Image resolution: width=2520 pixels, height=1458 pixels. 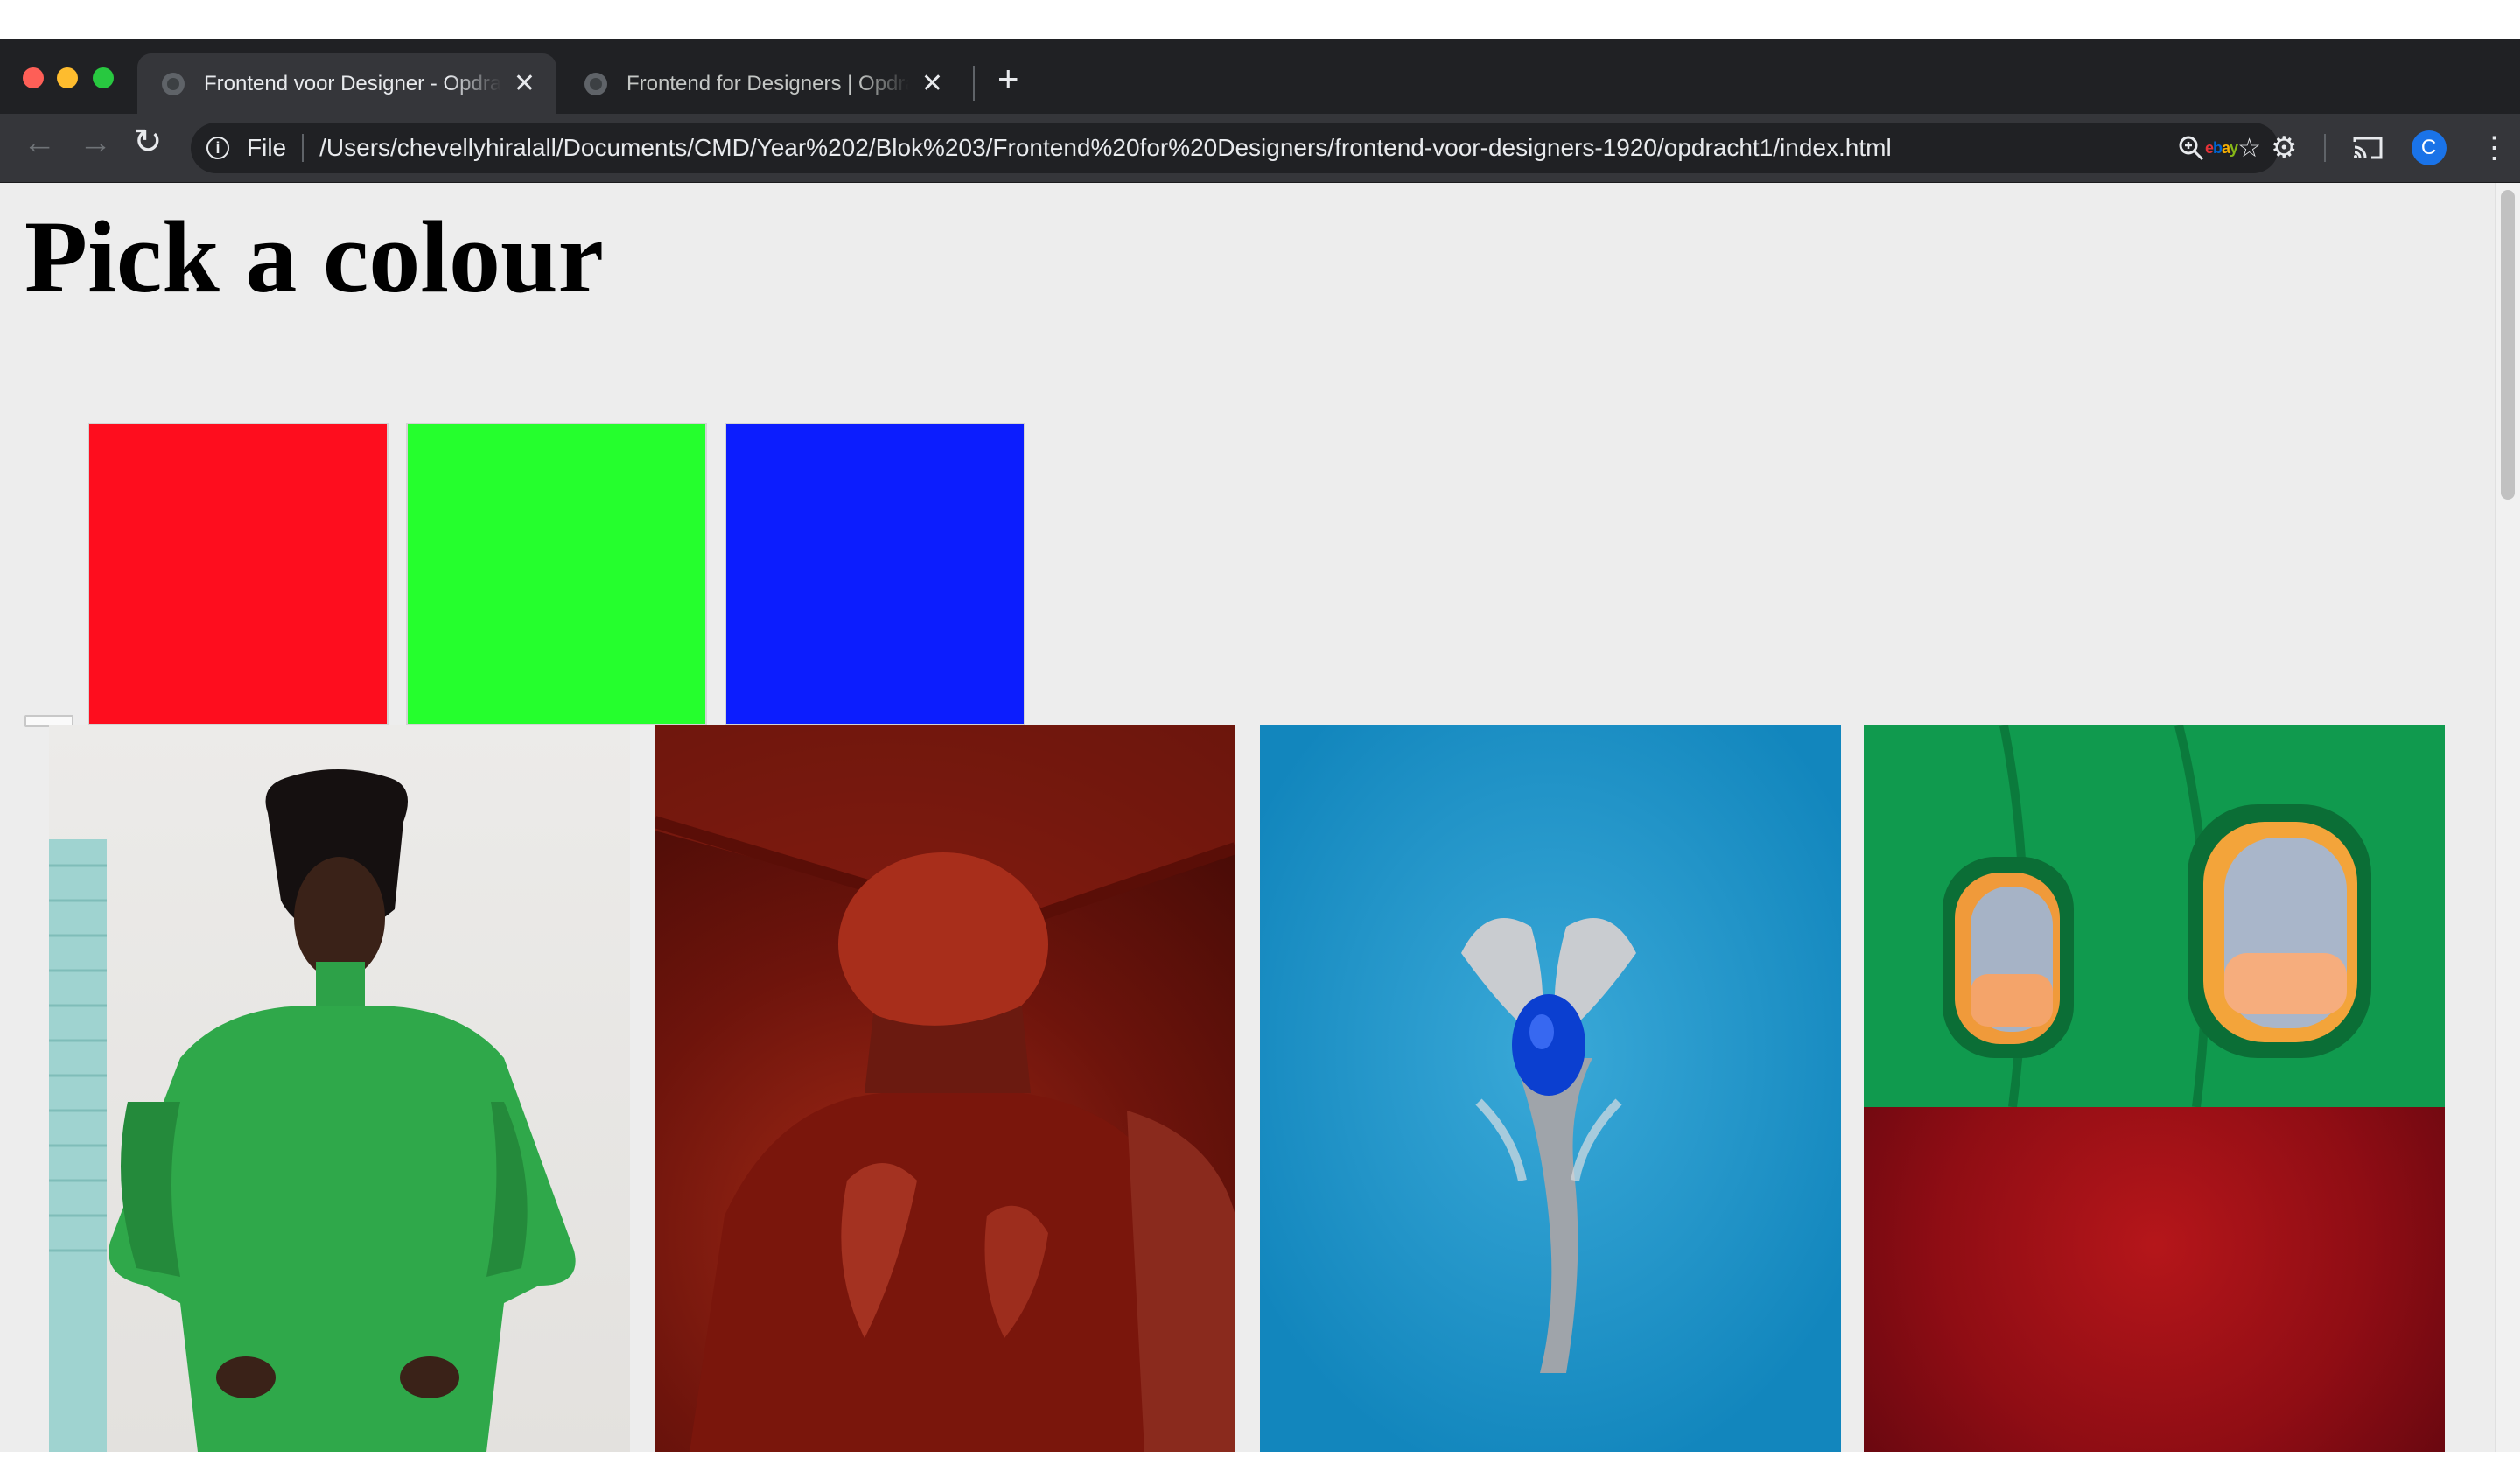 I want to click on kebab-menu-icon: ⋮, so click(x=2495, y=148).